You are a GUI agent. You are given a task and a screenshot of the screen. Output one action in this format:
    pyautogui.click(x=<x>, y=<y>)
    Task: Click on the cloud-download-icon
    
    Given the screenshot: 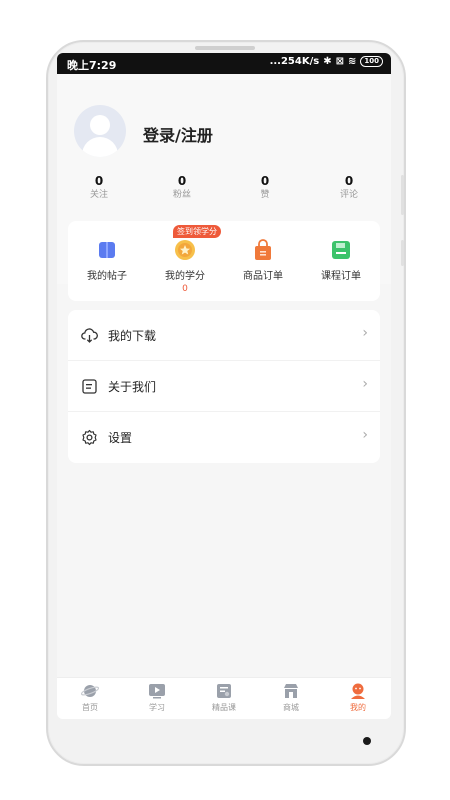 What is the action you would take?
    pyautogui.click(x=89, y=335)
    